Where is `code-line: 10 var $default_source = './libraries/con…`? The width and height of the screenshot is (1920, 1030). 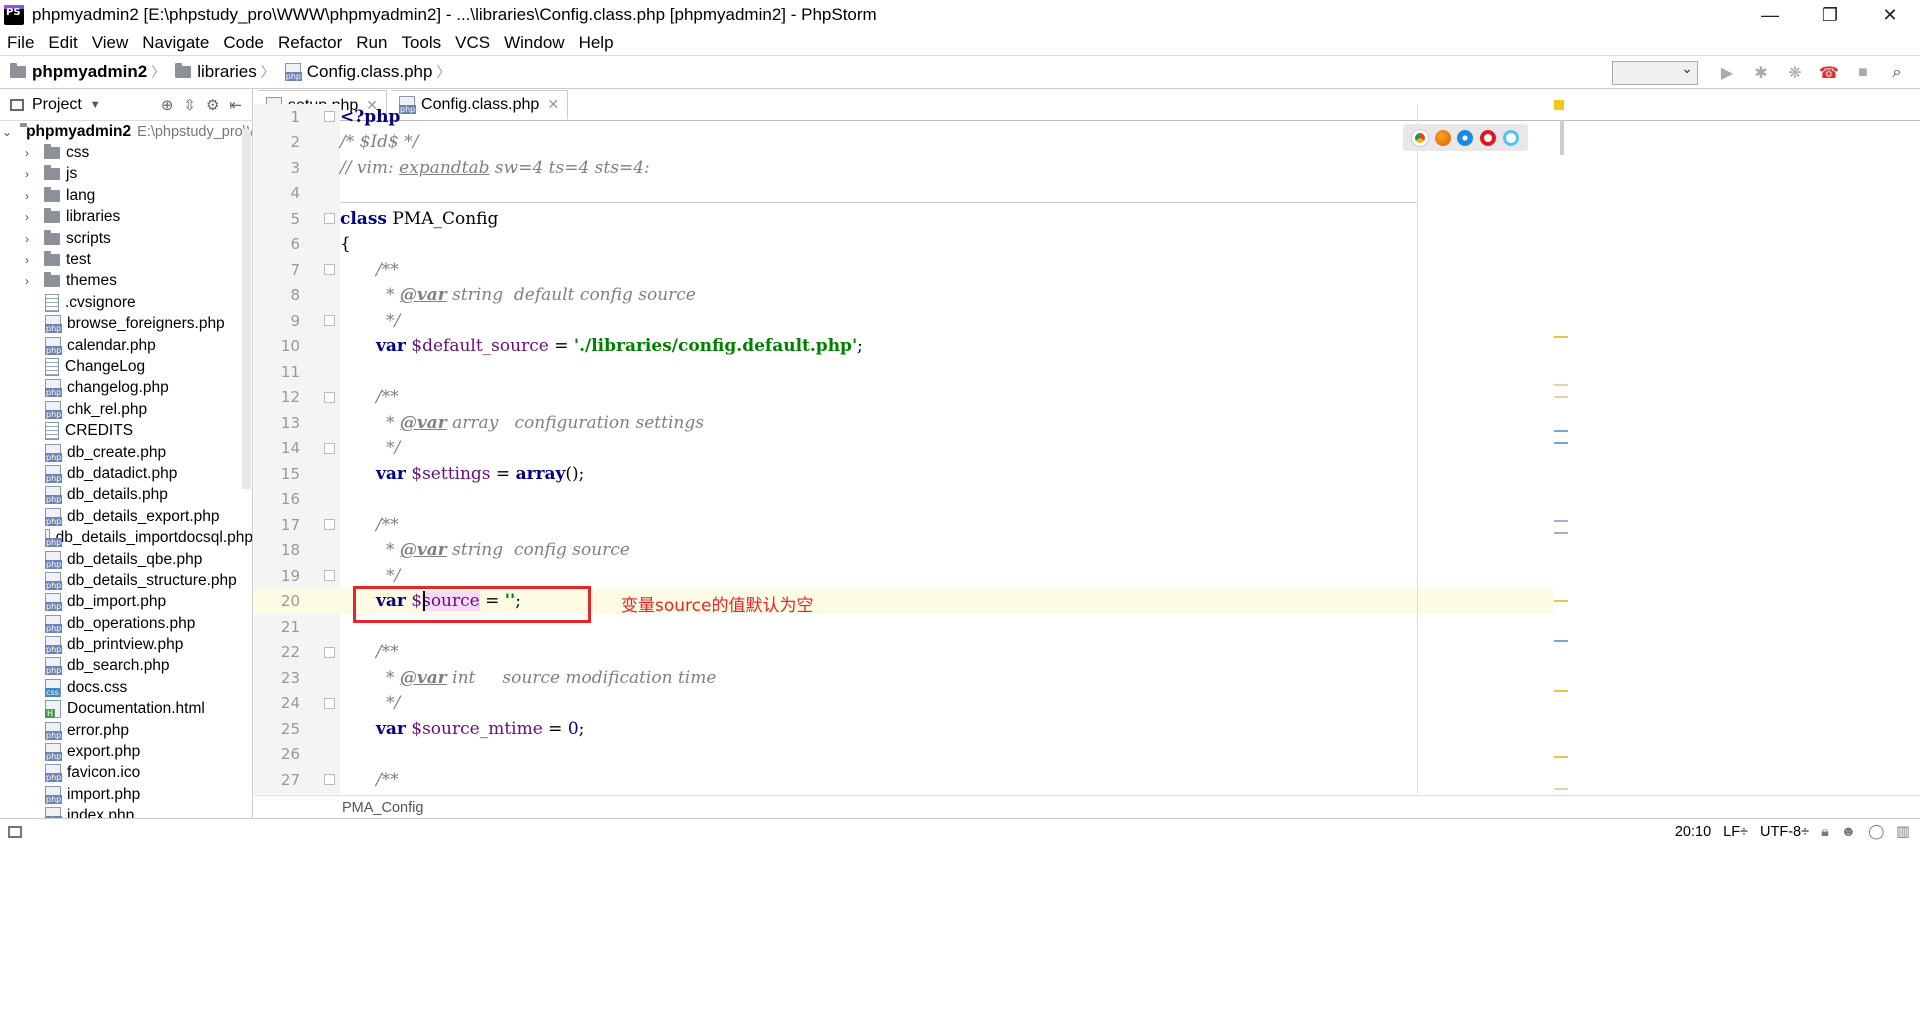
code-line: 10 var $default_source = './libraries/con… is located at coordinates (904, 347).